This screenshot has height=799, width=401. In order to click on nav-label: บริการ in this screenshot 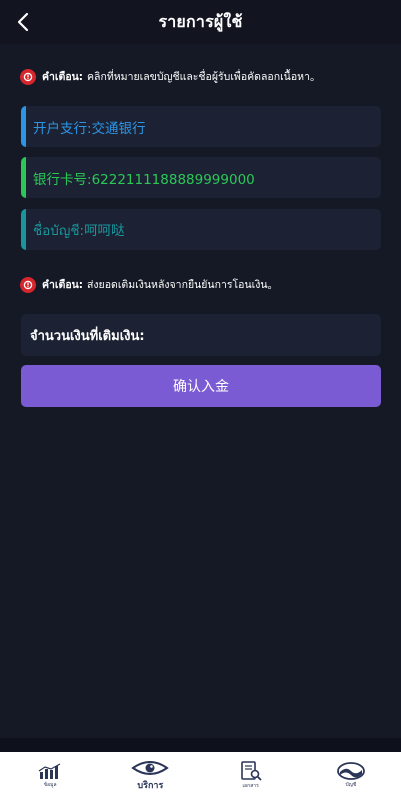, I will do `click(150, 786)`.